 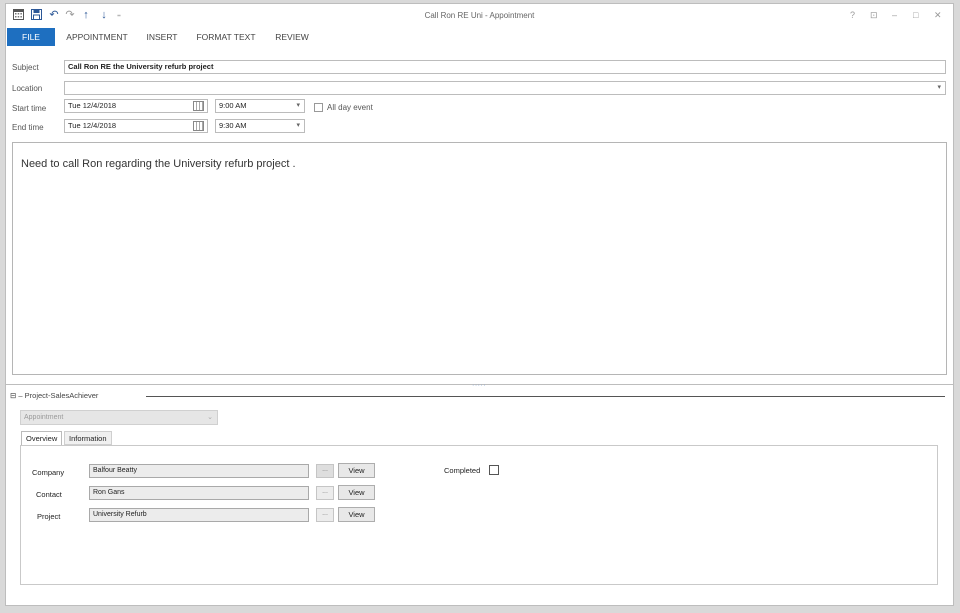 I want to click on company-field: Balfour Beatty, so click(x=199, y=471).